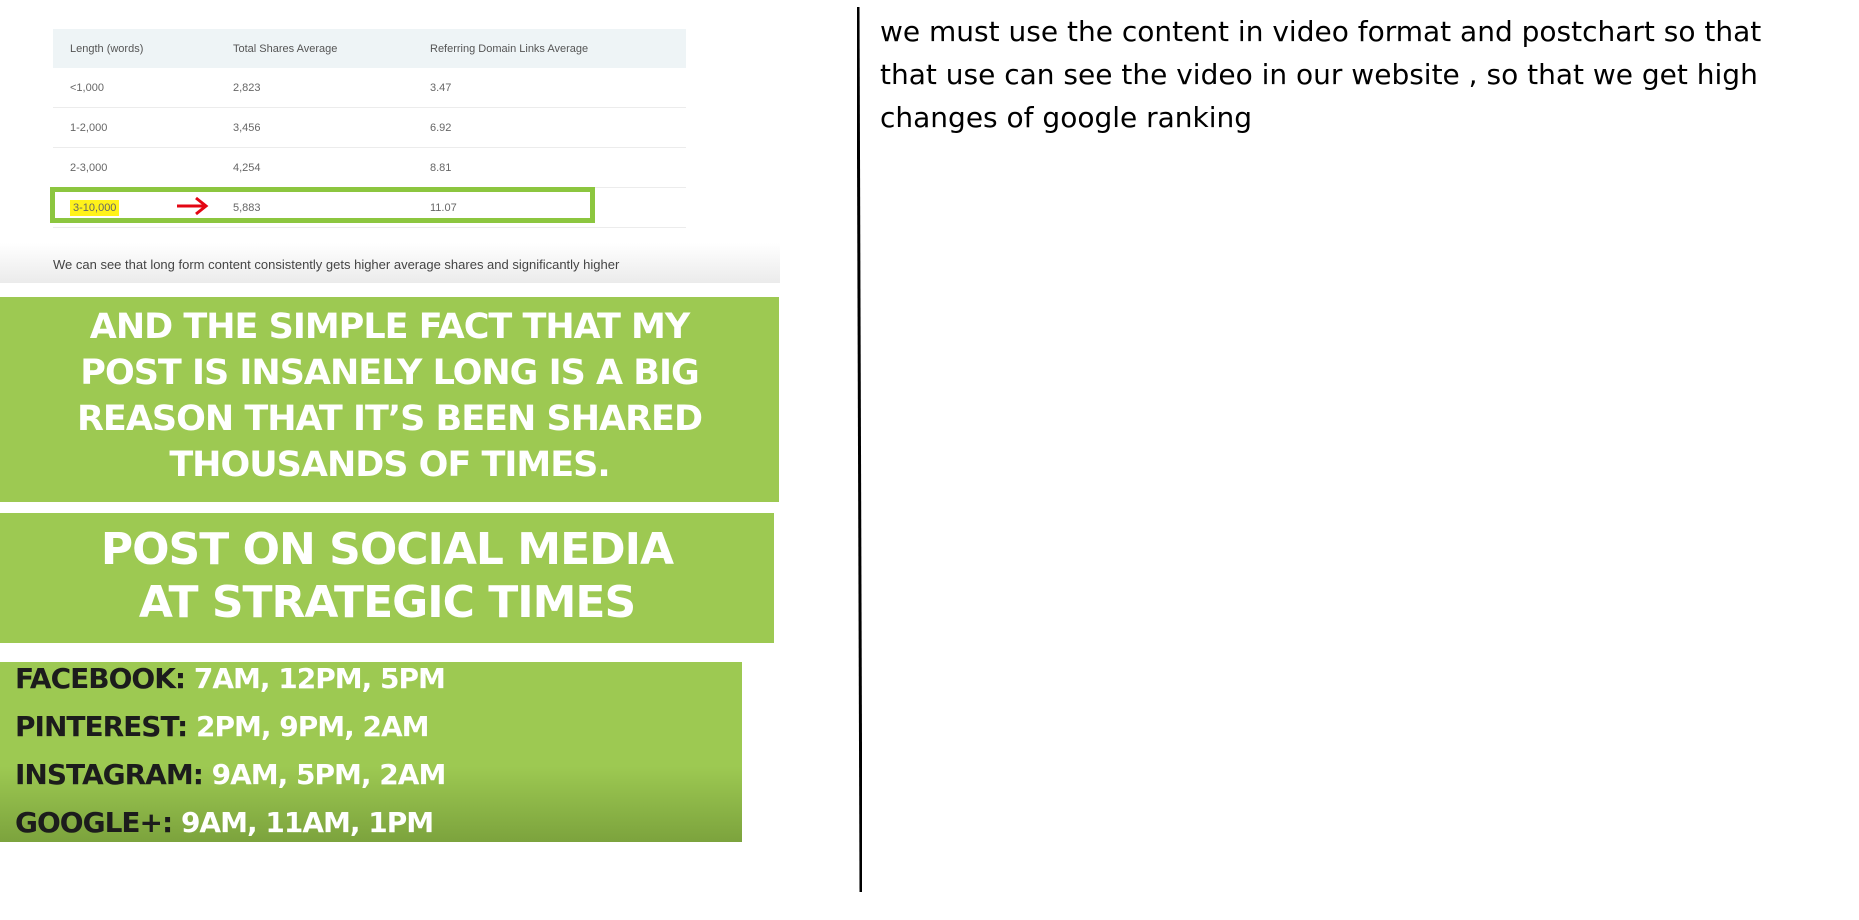  I want to click on banner-line: REASON THAT IT’S BEEN SHARED, so click(389, 419).